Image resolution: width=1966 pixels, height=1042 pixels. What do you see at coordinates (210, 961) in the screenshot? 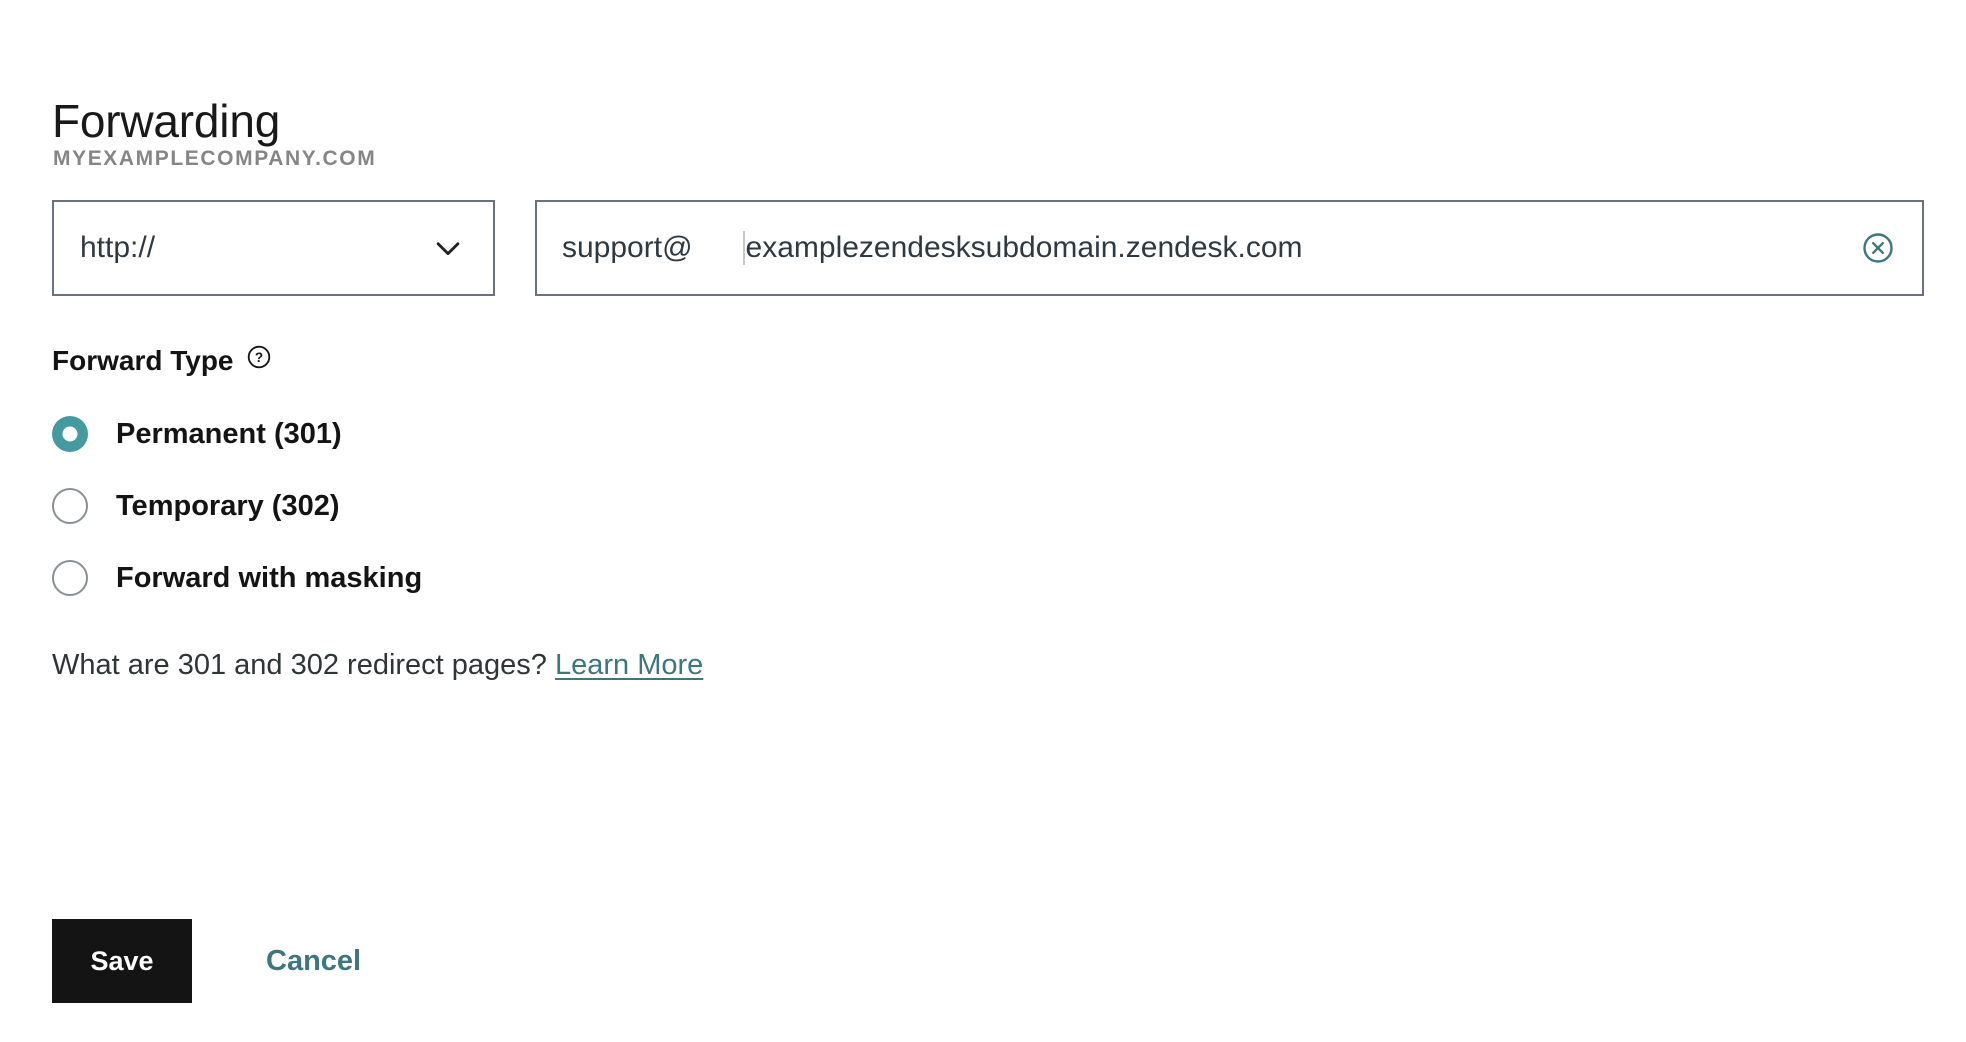
I see `form-actions: Save Cancel` at bounding box center [210, 961].